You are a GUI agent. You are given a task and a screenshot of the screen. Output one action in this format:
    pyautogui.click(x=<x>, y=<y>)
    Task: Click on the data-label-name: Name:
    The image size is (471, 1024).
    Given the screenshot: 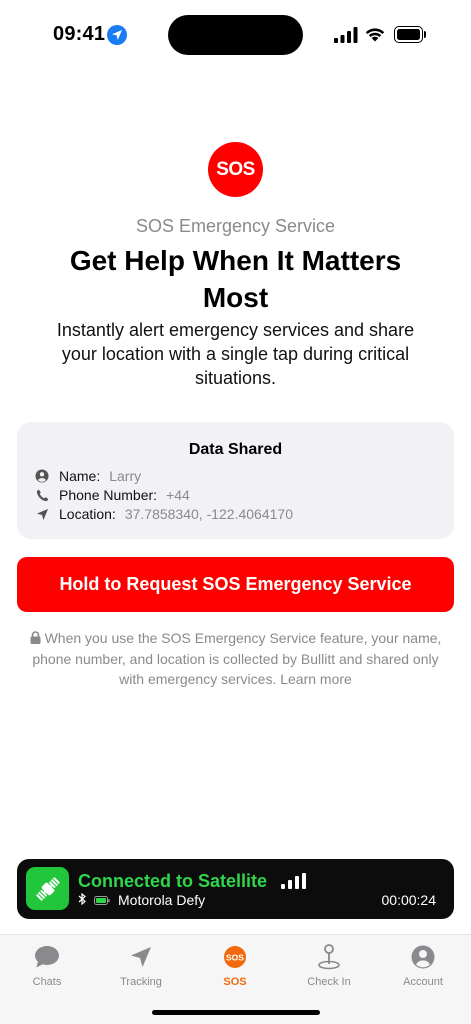 What is the action you would take?
    pyautogui.click(x=80, y=476)
    